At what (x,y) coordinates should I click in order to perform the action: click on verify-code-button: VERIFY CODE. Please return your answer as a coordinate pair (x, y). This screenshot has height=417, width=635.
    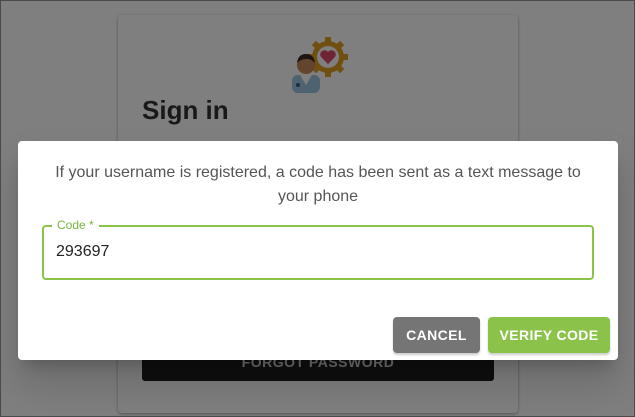
    Looking at the image, I should click on (549, 335).